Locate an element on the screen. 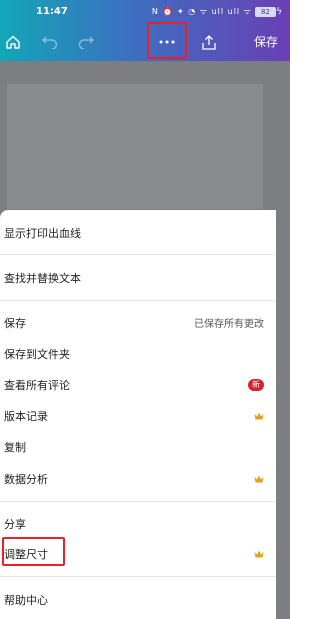 This screenshot has height=619, width=320. undo-icon is located at coordinates (50, 42).